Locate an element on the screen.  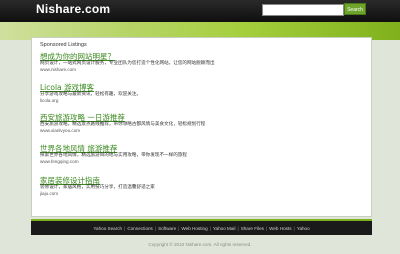
footer-link: Connections is located at coordinates (140, 228).